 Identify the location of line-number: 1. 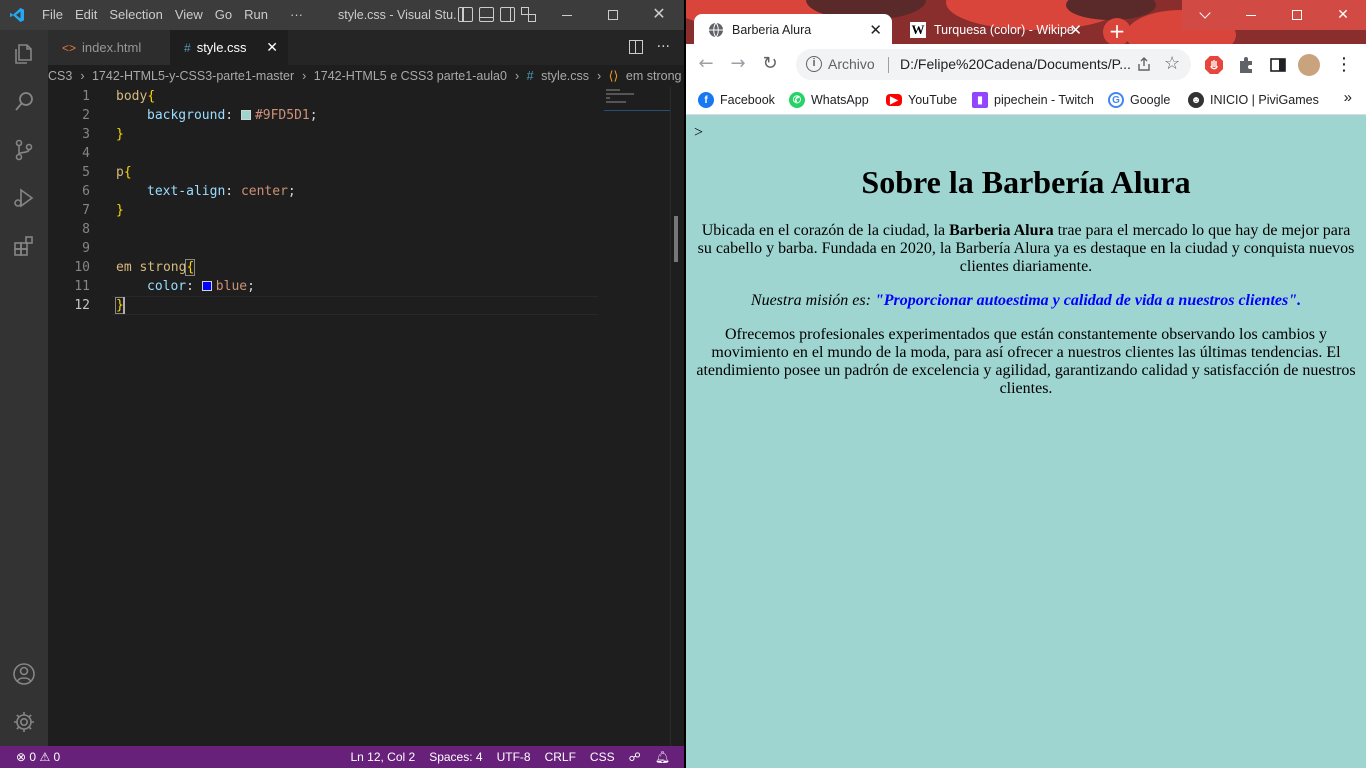
(86, 96).